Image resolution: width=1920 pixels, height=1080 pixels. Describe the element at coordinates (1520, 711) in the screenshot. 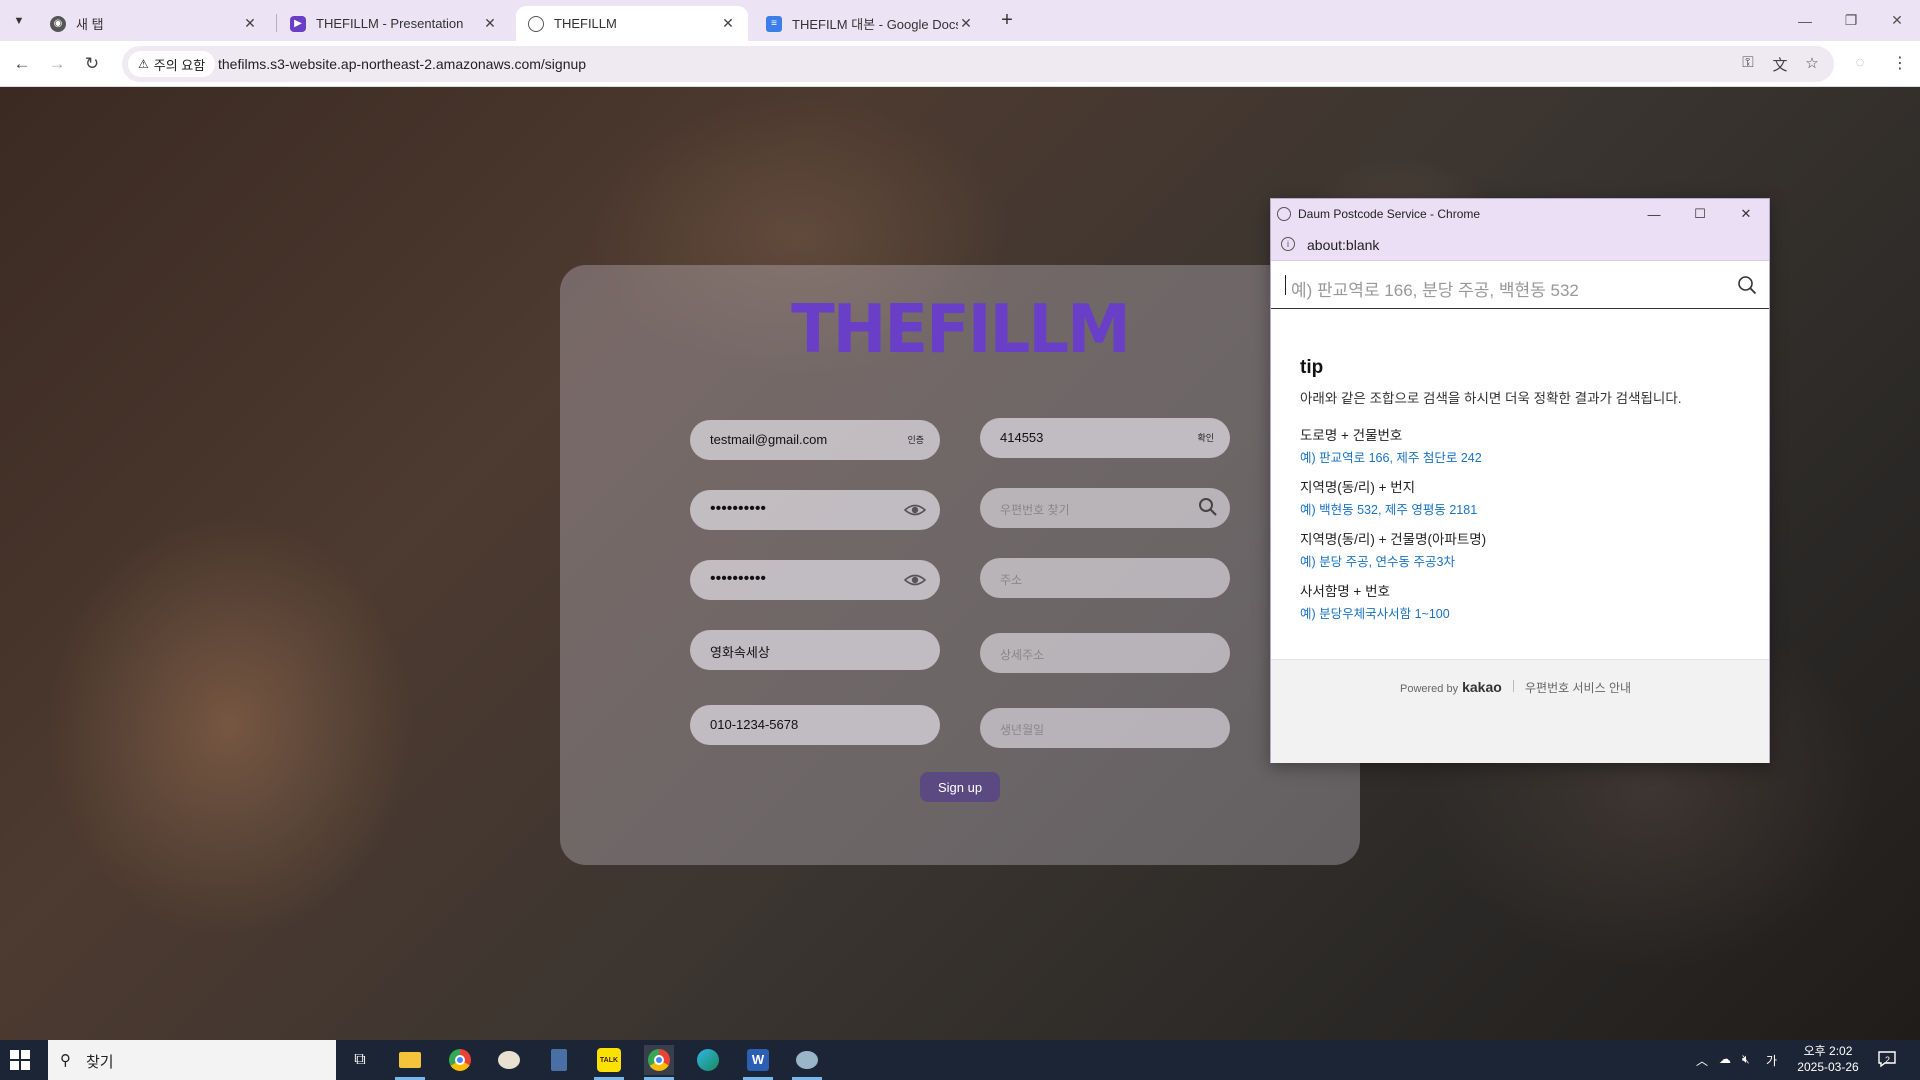

I see `popup-footer: Powered by kakao 우편번호 서비스 안내` at that location.